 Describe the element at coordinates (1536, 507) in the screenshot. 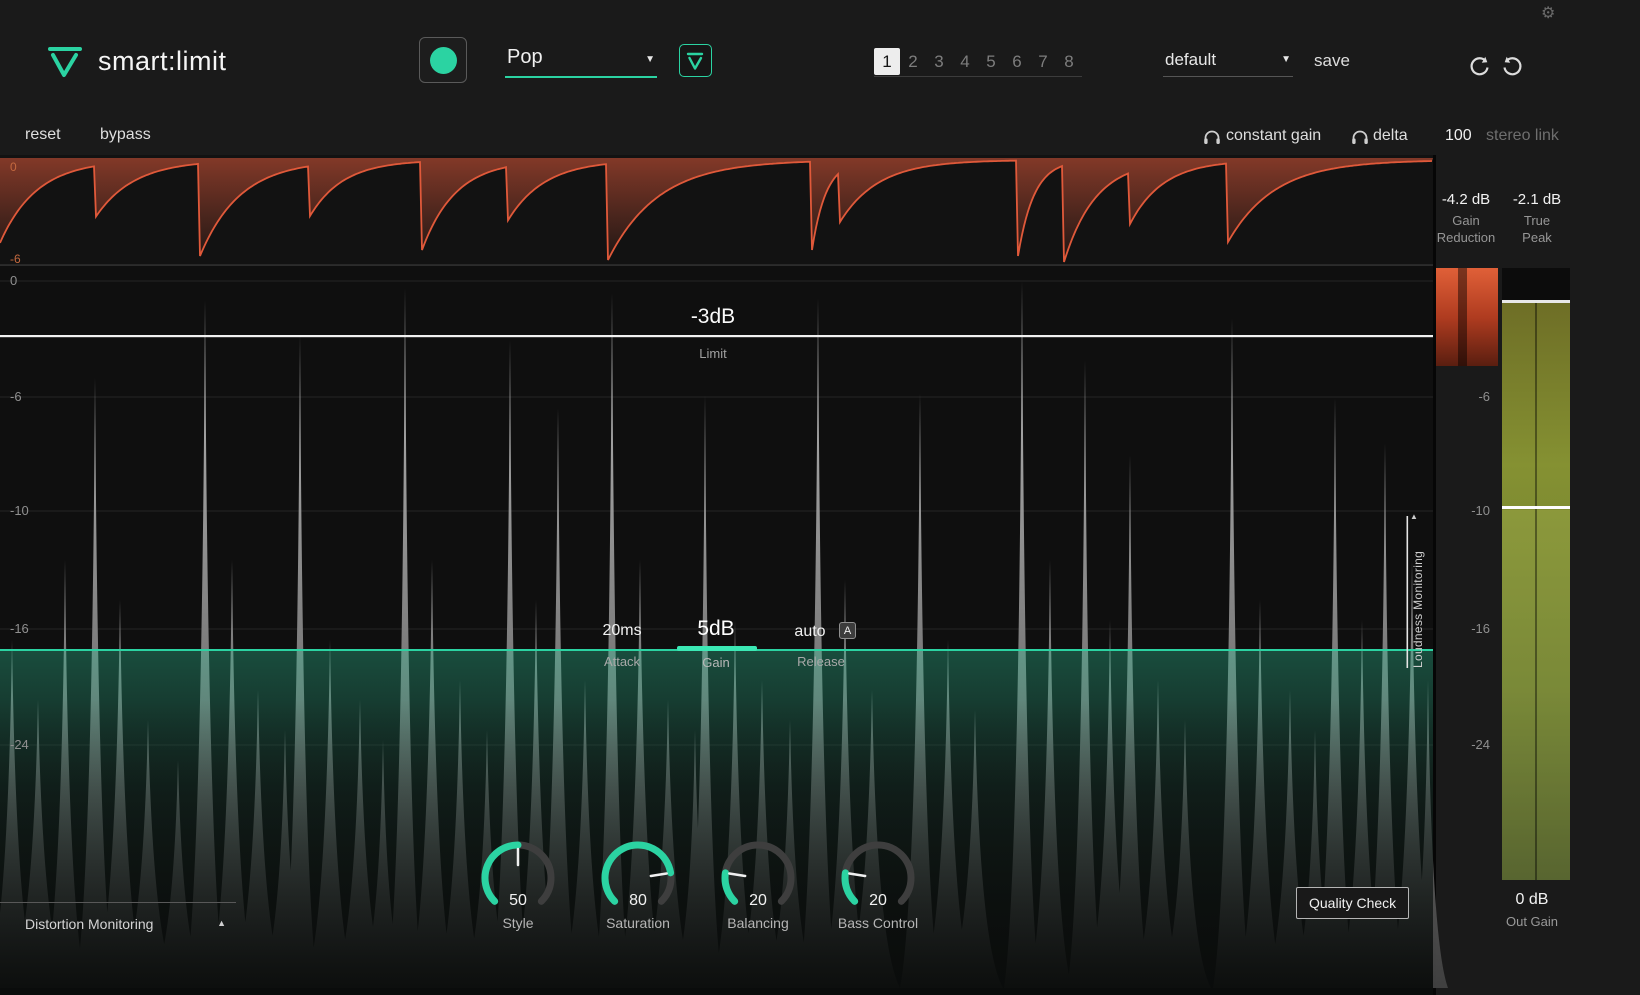

I see `output-target-marker` at that location.